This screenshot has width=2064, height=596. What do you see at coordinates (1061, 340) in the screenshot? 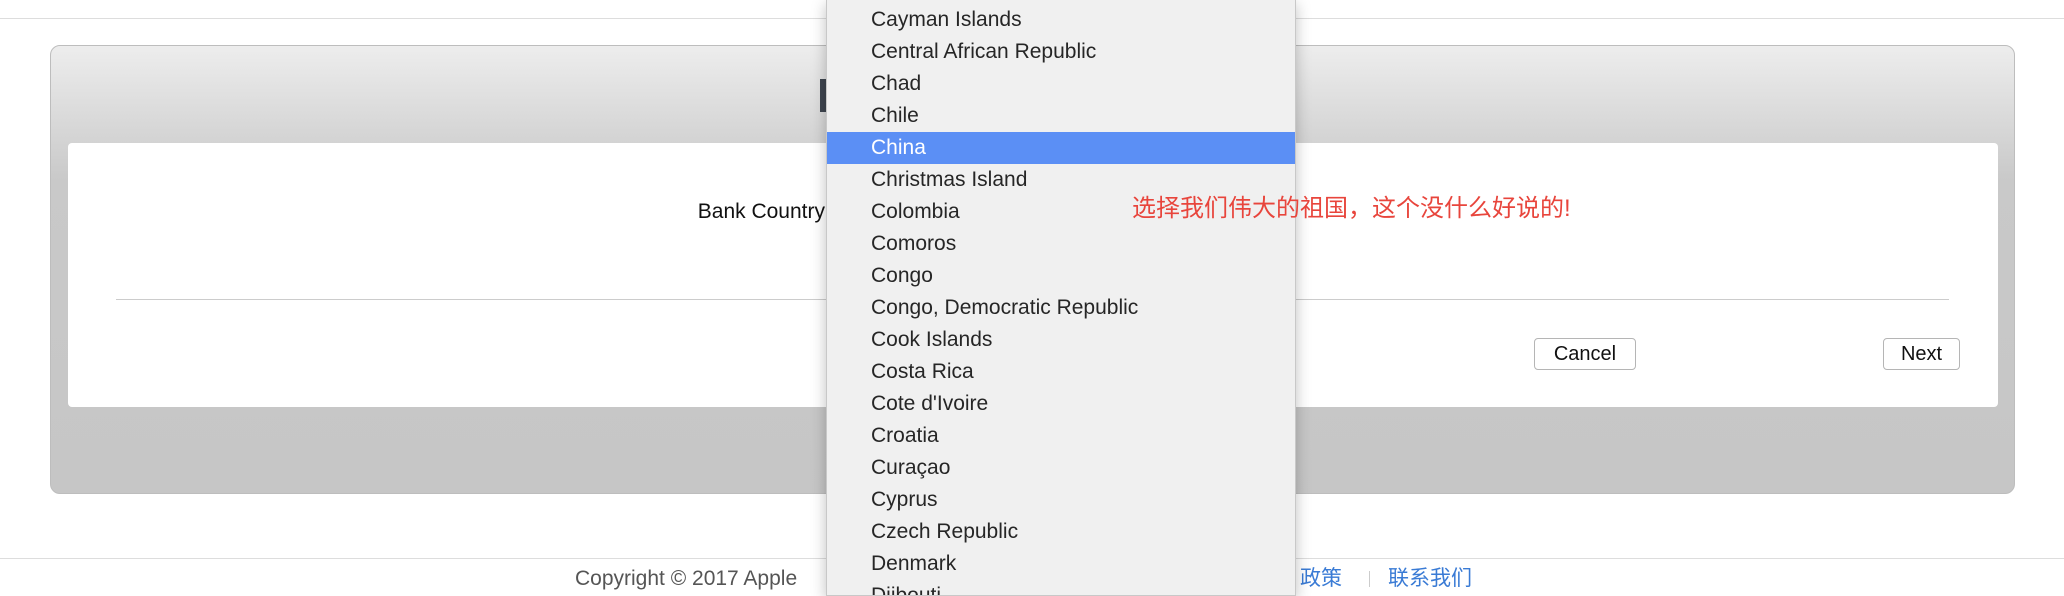
I see `dropdown-option: Cook Islands` at bounding box center [1061, 340].